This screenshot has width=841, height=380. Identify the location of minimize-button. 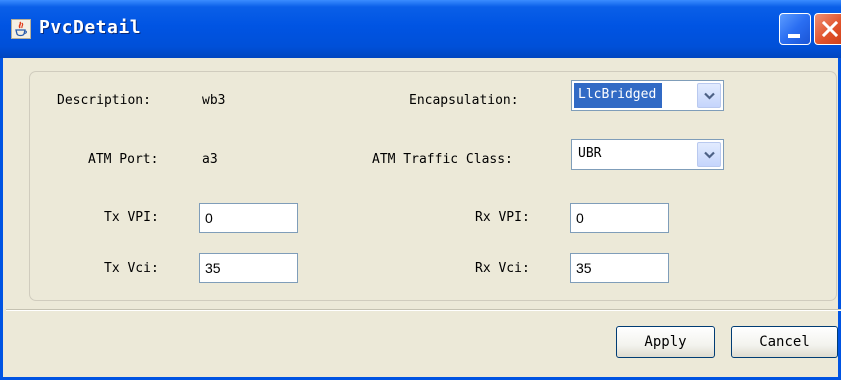
(795, 29).